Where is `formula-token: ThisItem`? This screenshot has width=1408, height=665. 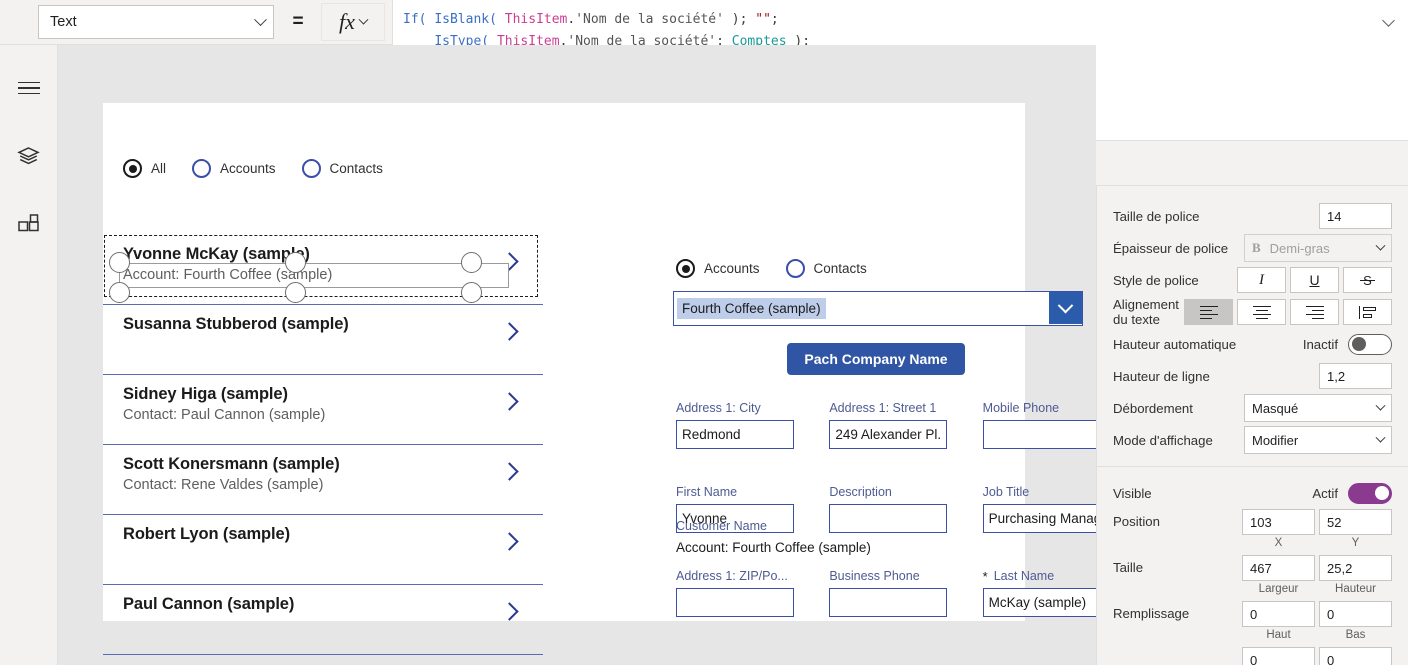
formula-token: ThisItem is located at coordinates (536, 19).